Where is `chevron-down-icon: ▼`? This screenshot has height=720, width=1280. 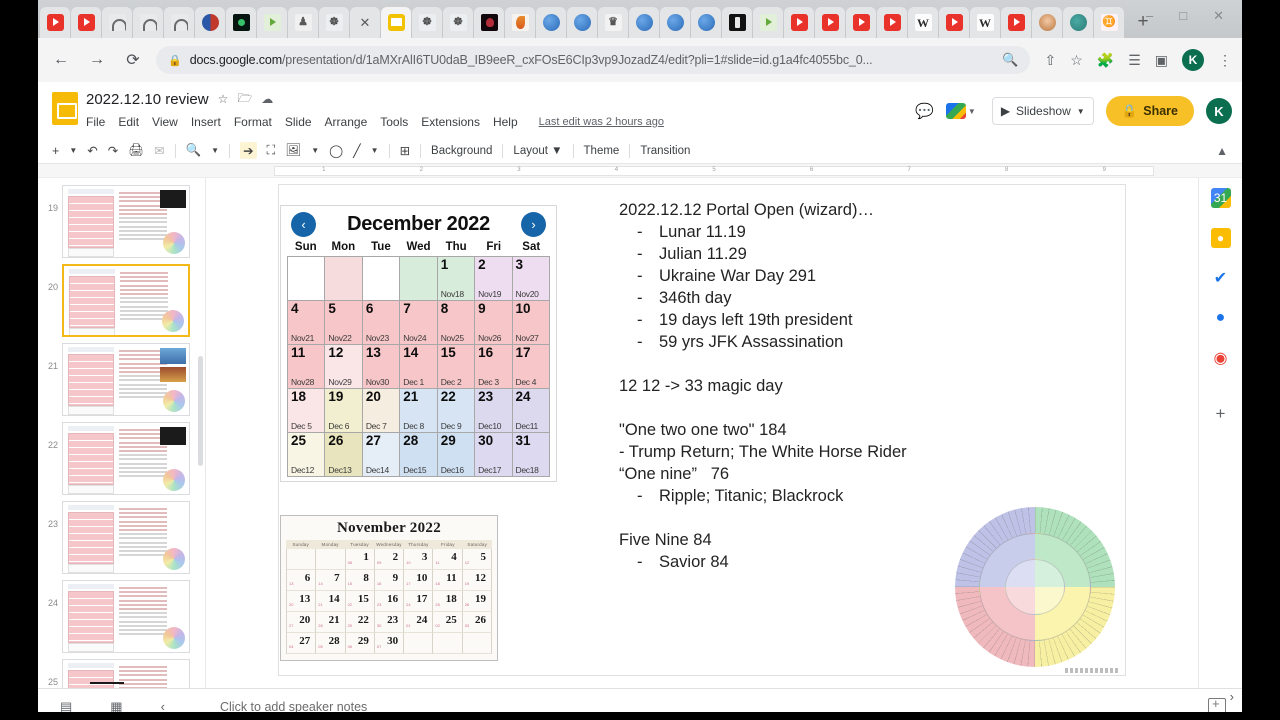
chevron-down-icon: ▼ is located at coordinates (1081, 111).